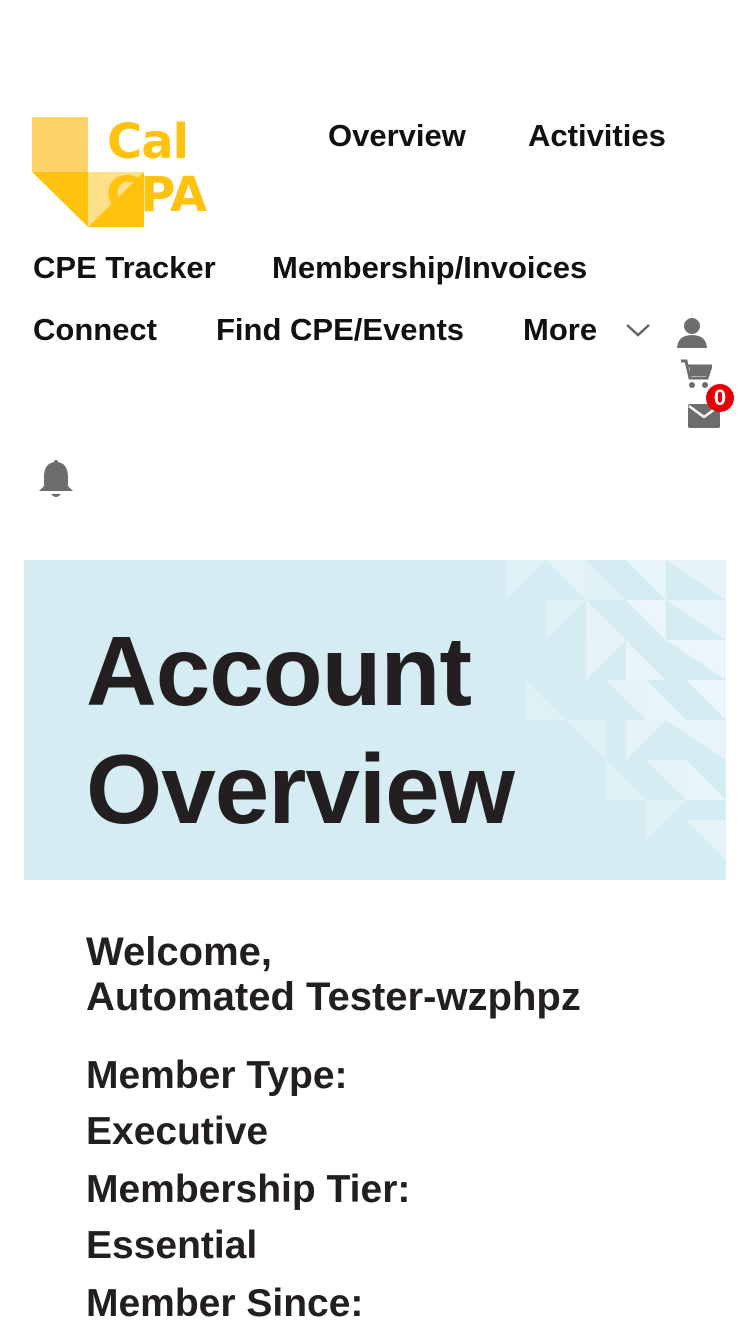  Describe the element at coordinates (248, 1189) in the screenshot. I see `membership-tier-label: Membership Tier:` at that location.